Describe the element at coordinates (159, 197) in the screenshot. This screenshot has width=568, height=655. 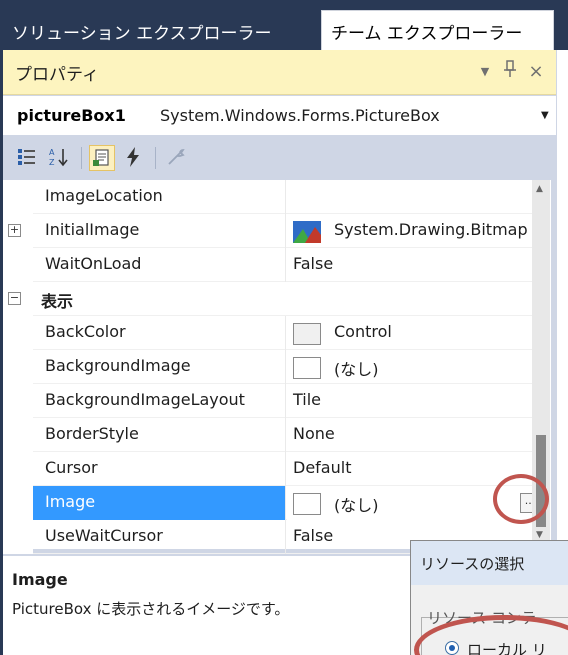
I see `property-name: ImageLocation` at that location.